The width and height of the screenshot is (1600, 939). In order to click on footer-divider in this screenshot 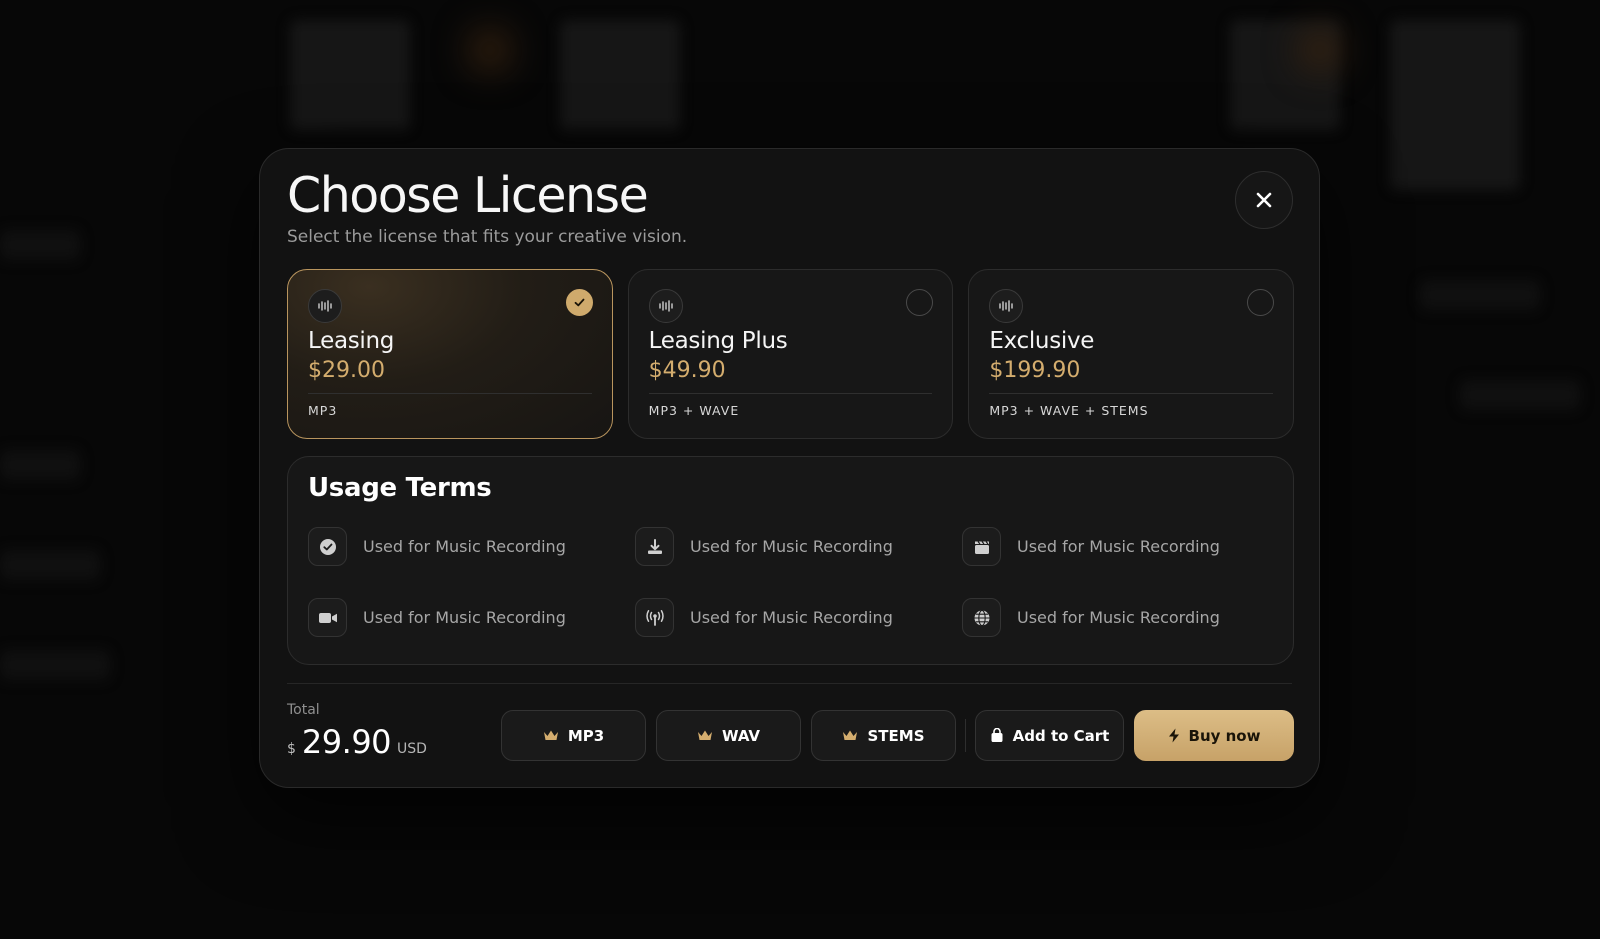, I will do `click(789, 683)`.